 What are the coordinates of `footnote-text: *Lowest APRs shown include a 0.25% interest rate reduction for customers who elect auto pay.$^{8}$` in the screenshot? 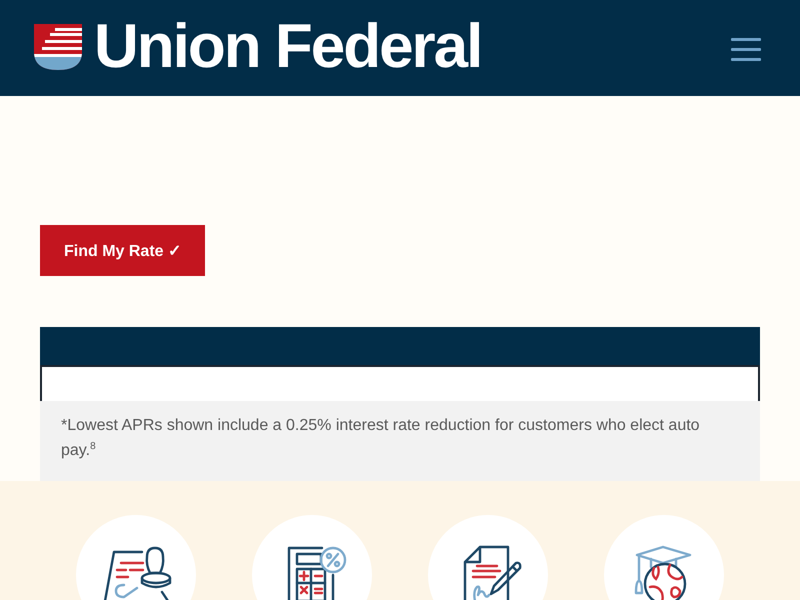 It's located at (381, 438).